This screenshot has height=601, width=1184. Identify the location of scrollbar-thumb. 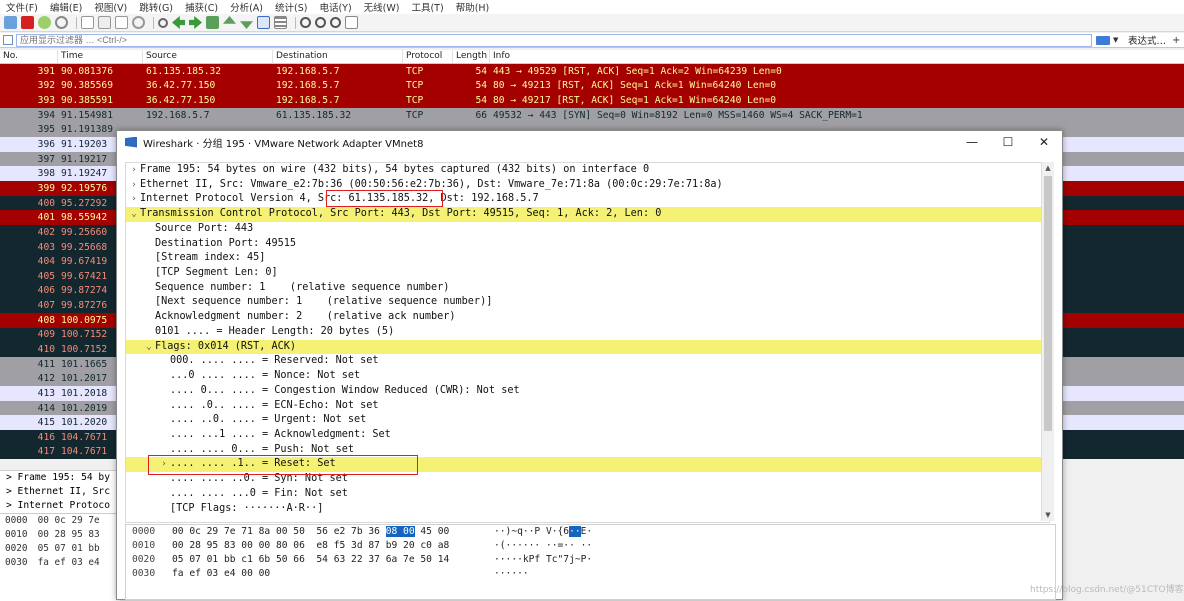
(1048, 303).